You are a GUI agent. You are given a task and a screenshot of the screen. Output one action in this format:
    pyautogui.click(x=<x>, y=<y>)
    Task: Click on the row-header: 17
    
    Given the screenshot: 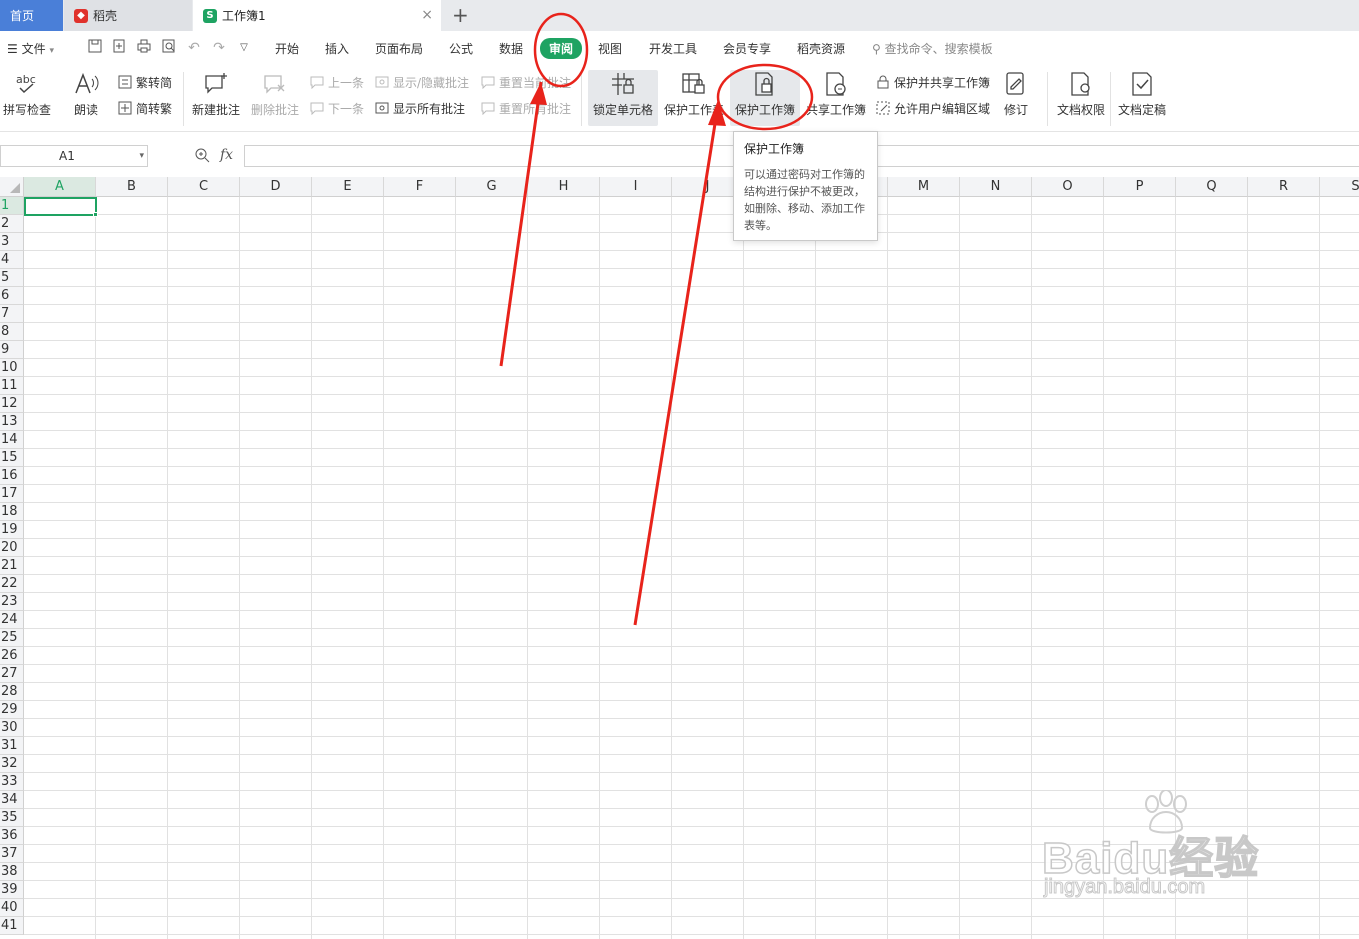 What is the action you would take?
    pyautogui.click(x=12, y=494)
    